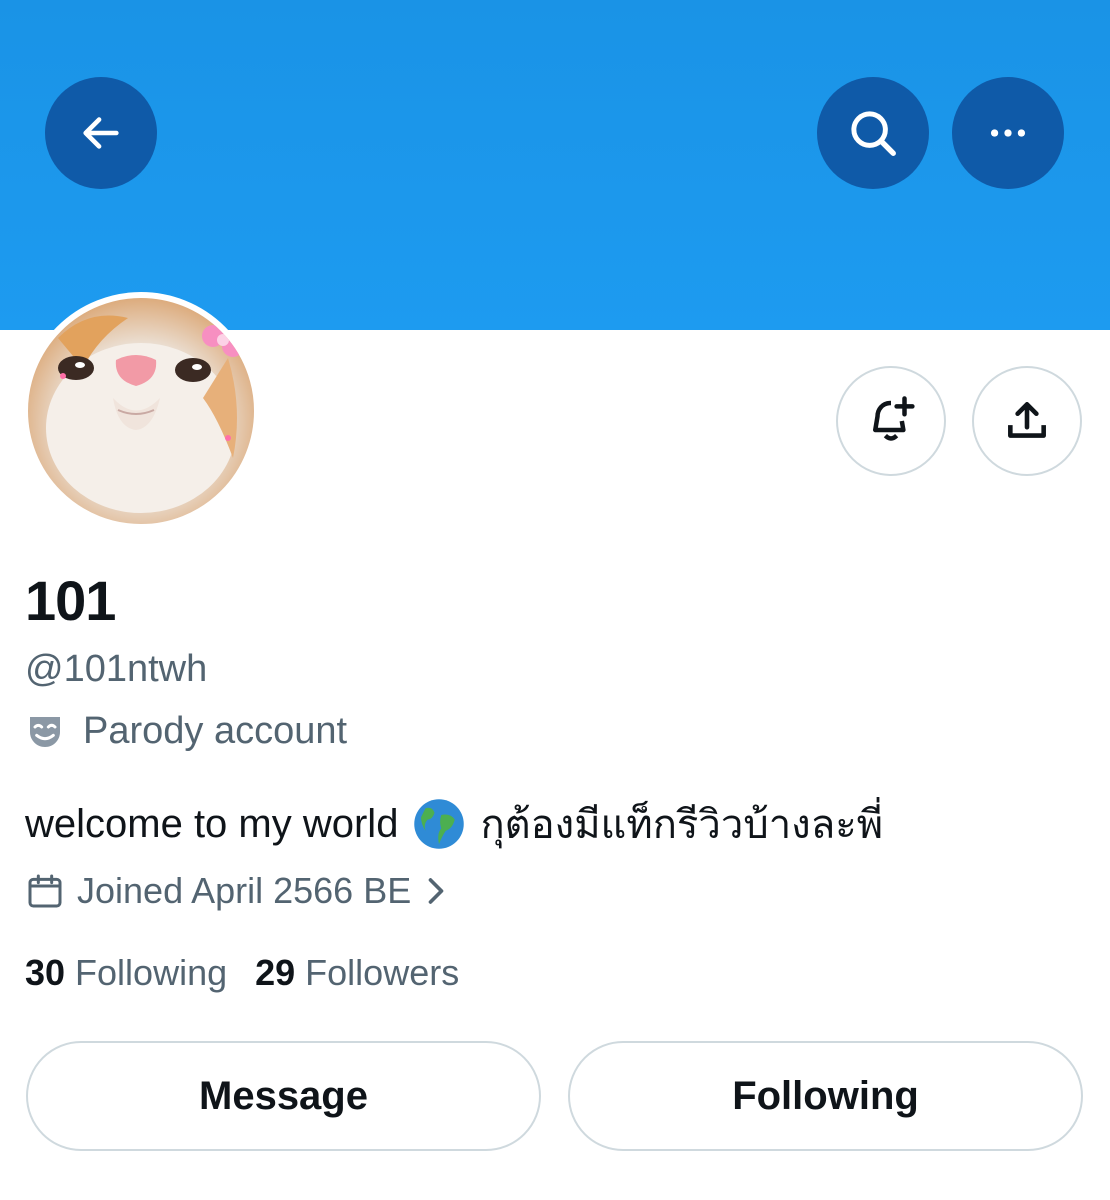 Image resolution: width=1110 pixels, height=1200 pixels. Describe the element at coordinates (45, 731) in the screenshot. I see `mask-icon` at that location.